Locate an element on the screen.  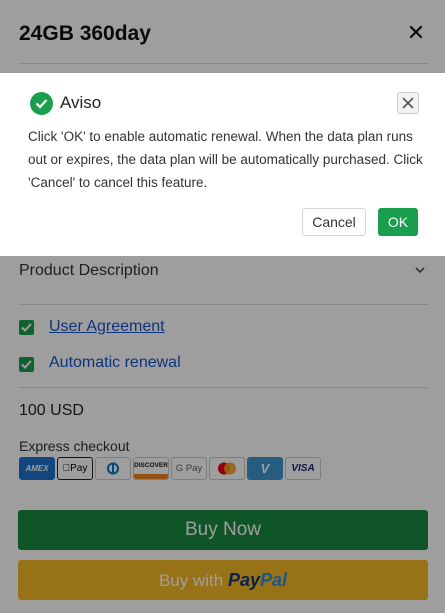
close-icon is located at coordinates (408, 103).